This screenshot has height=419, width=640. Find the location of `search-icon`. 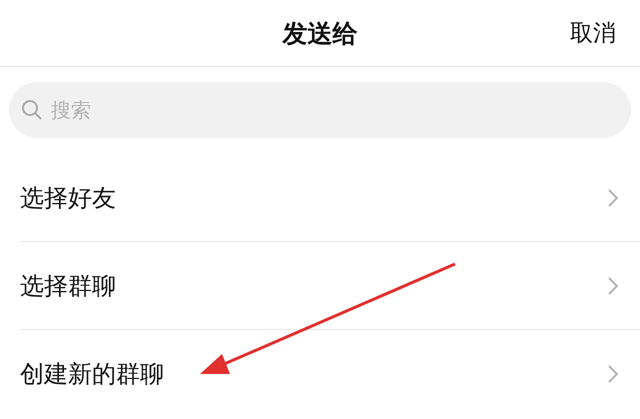

search-icon is located at coordinates (32, 110).